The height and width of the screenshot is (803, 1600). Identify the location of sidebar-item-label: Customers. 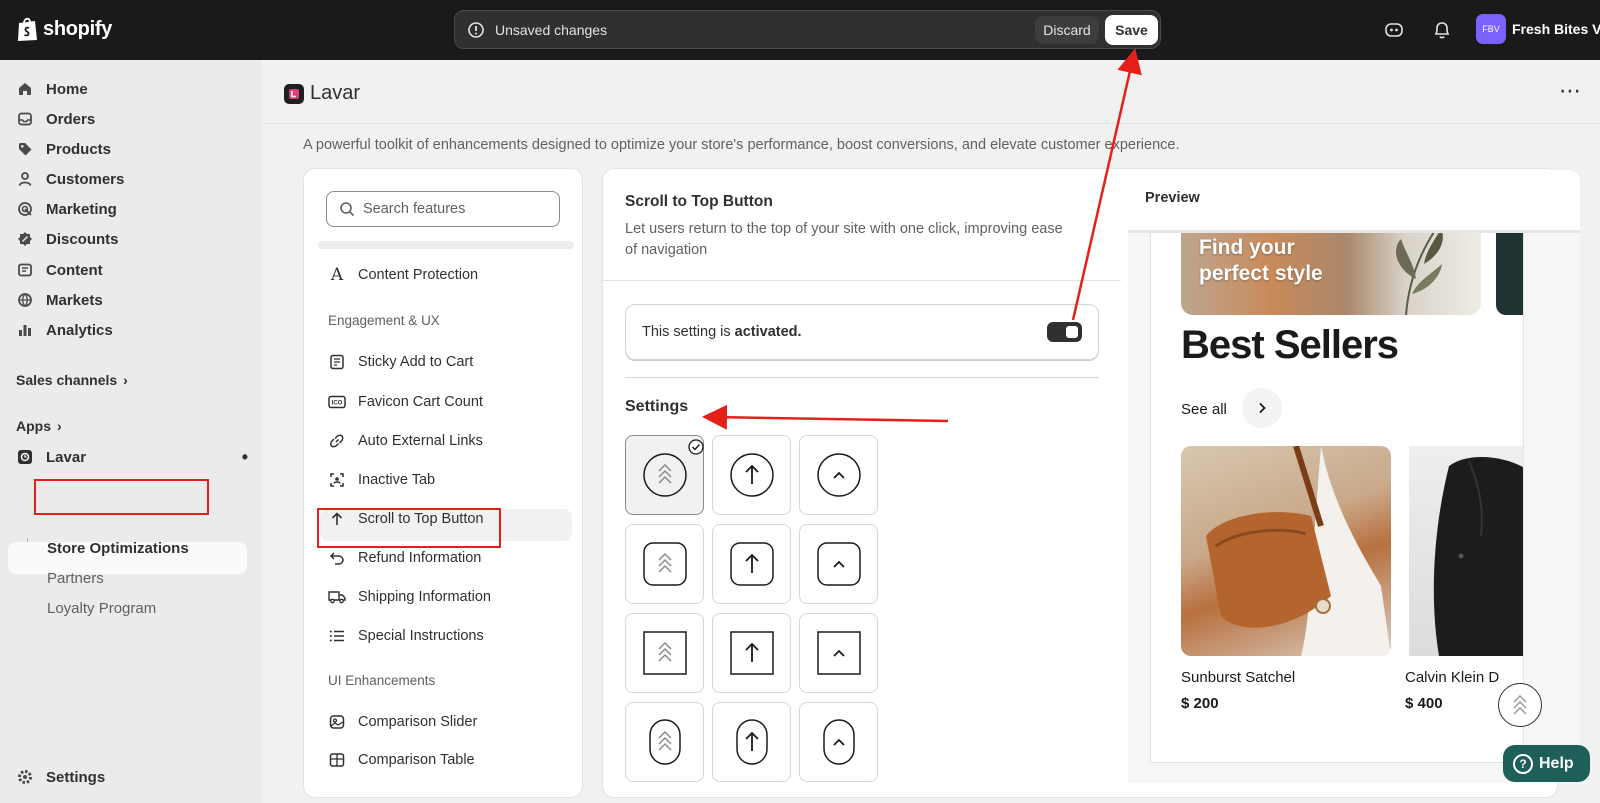
(85, 179).